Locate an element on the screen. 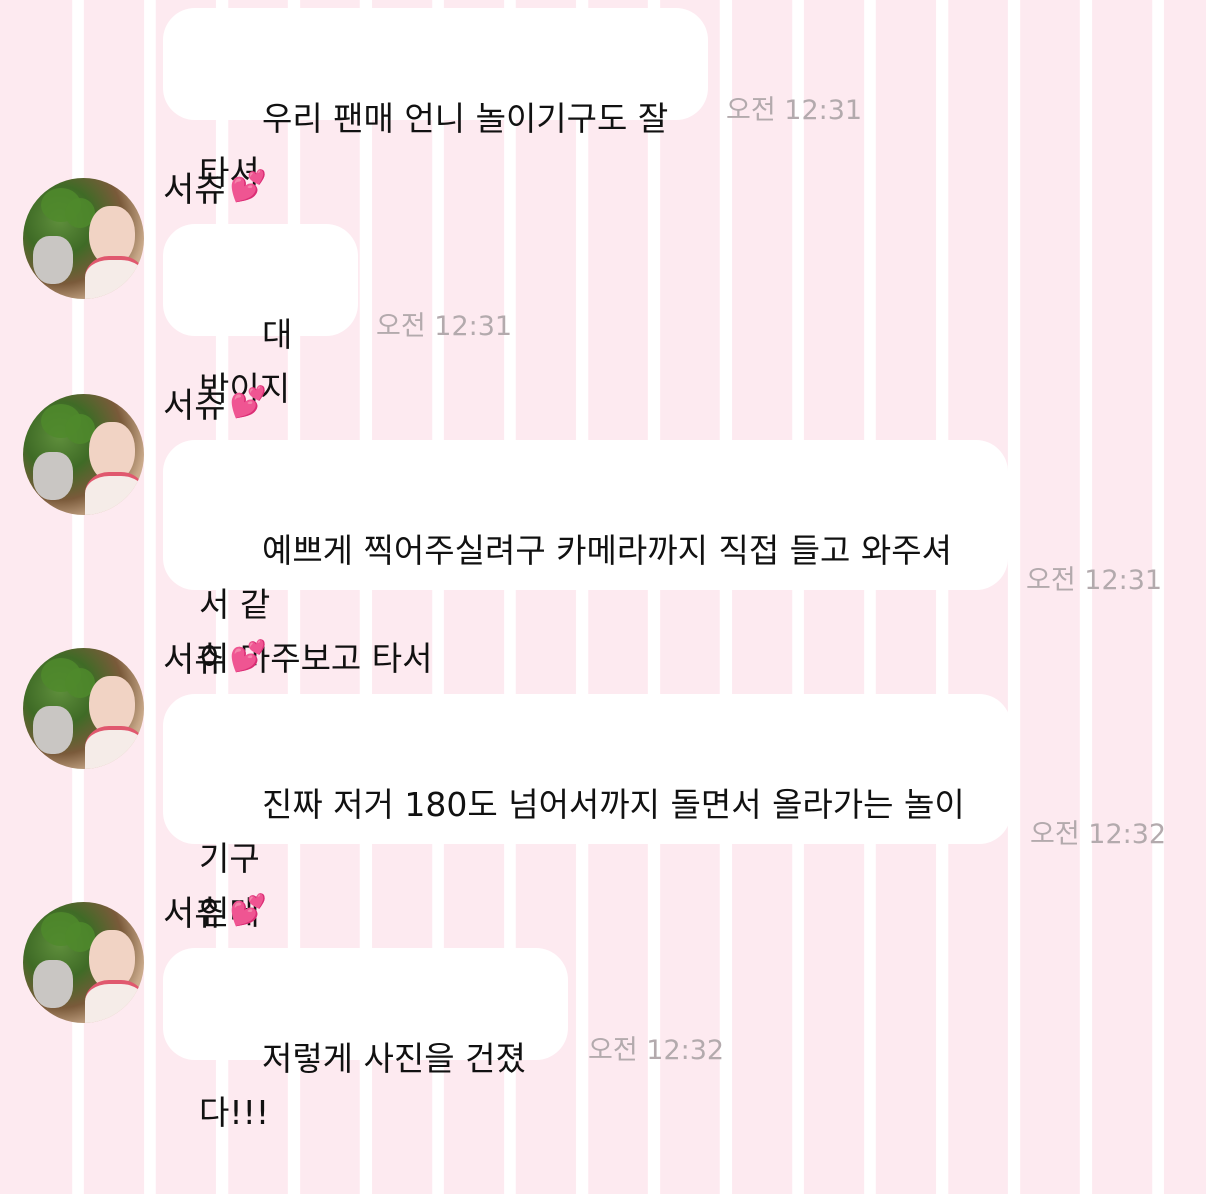 The height and width of the screenshot is (1194, 1206). message-bubble: 우리 팬매 언니 놀이기구도 잘타셔 is located at coordinates (435, 100).